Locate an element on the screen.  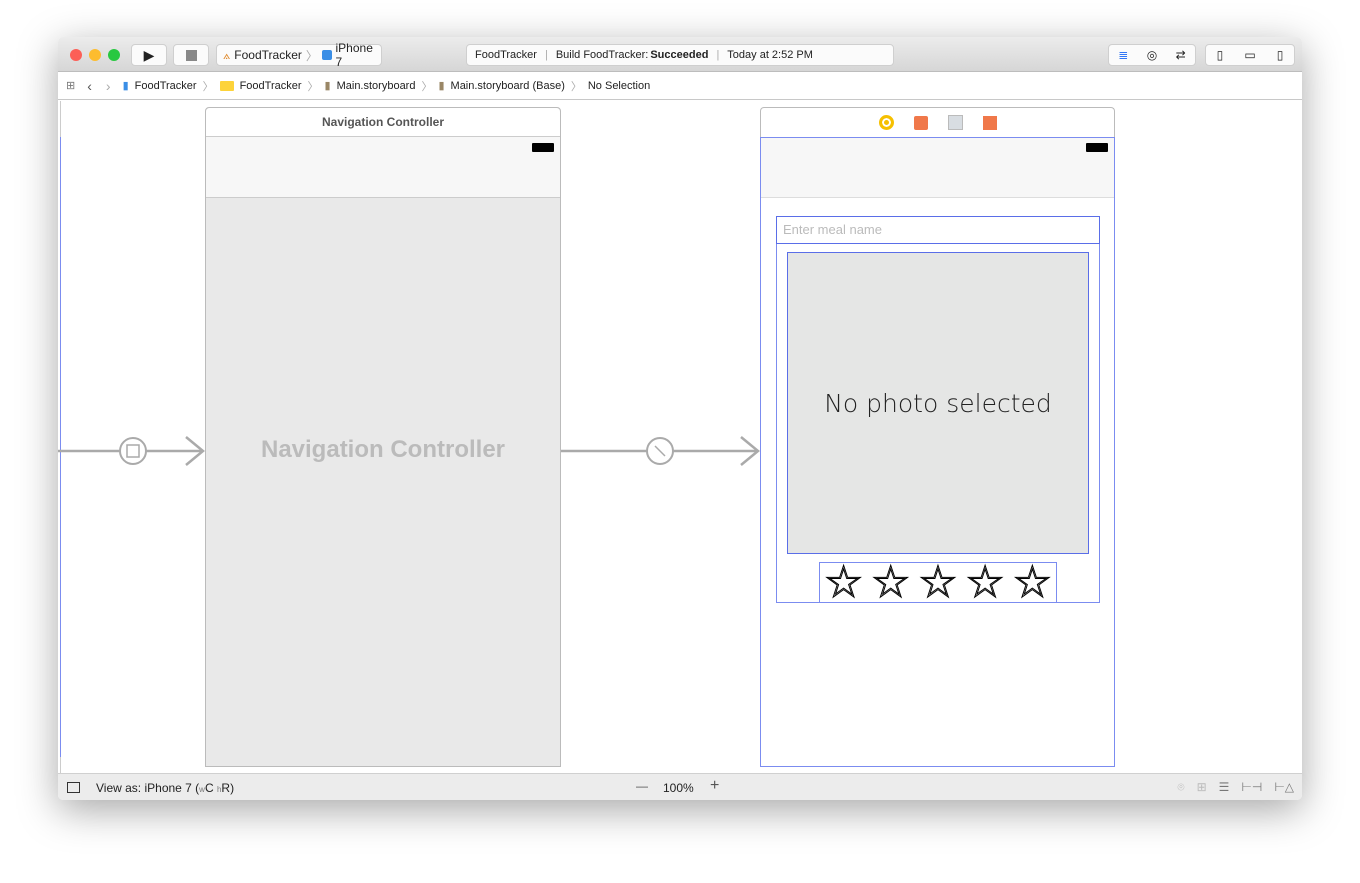
first-responder-icon is located at coordinates (920, 122).